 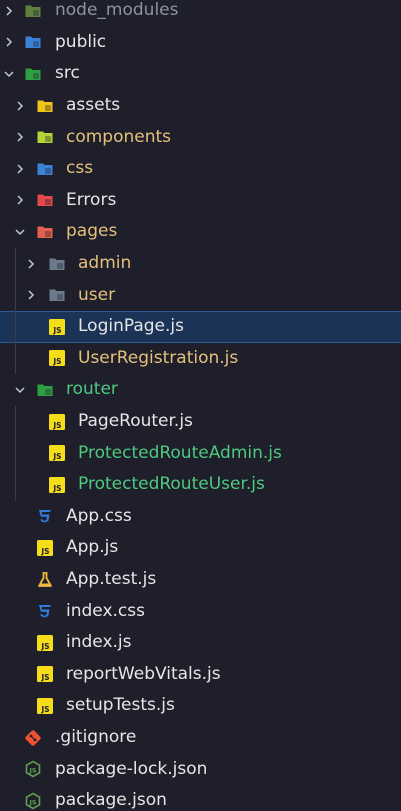 I want to click on user-folder-icon, so click(x=57, y=295).